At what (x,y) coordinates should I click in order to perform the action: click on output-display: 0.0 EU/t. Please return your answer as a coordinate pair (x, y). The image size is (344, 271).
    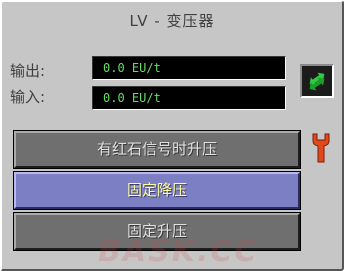
    Looking at the image, I should click on (189, 68).